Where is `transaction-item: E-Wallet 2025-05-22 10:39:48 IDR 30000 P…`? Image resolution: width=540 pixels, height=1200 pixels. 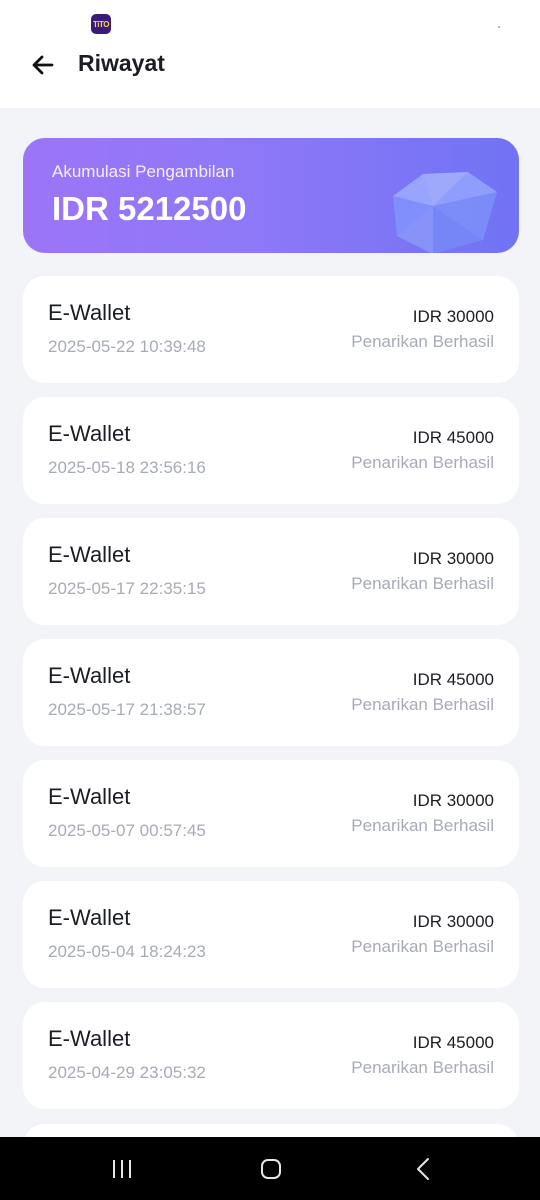 transaction-item: E-Wallet 2025-05-22 10:39:48 IDR 30000 P… is located at coordinates (271, 329).